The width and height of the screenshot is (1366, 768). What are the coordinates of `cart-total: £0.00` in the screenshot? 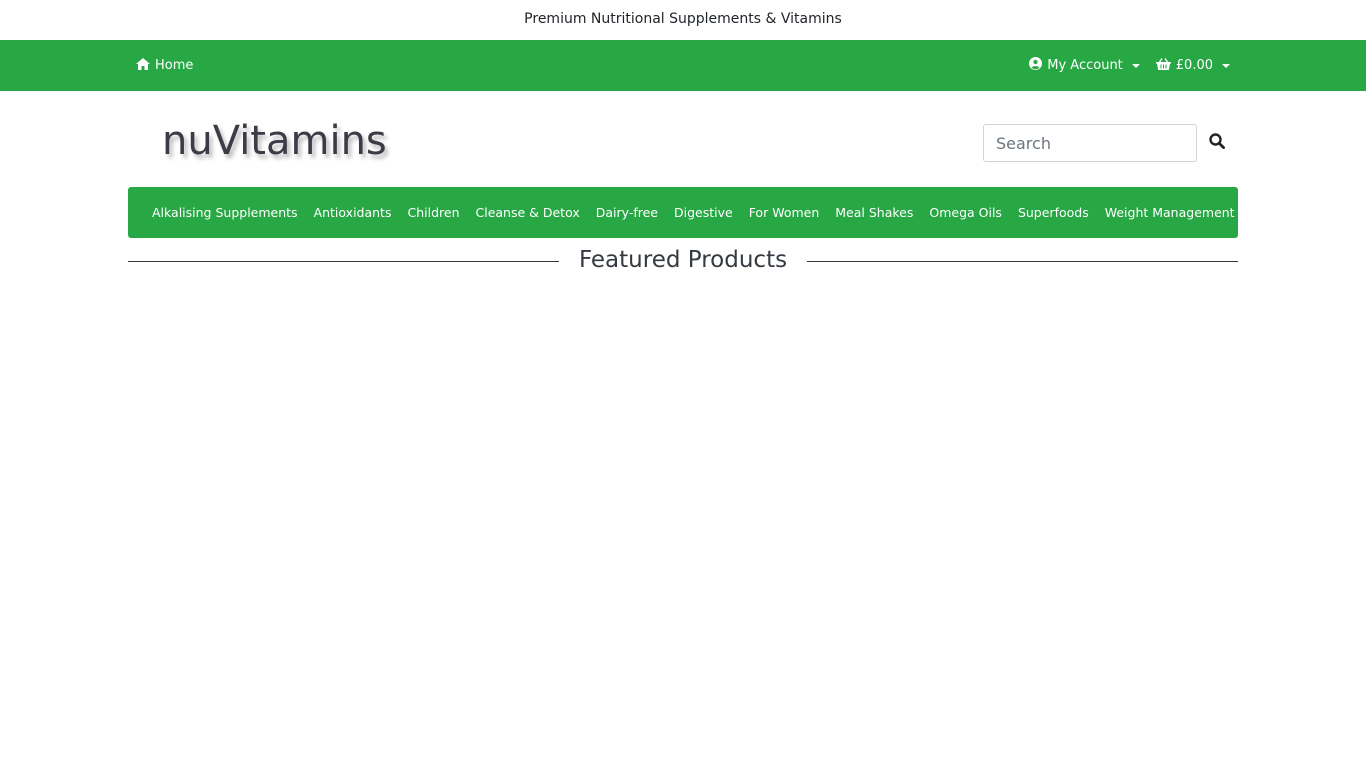 It's located at (1194, 65).